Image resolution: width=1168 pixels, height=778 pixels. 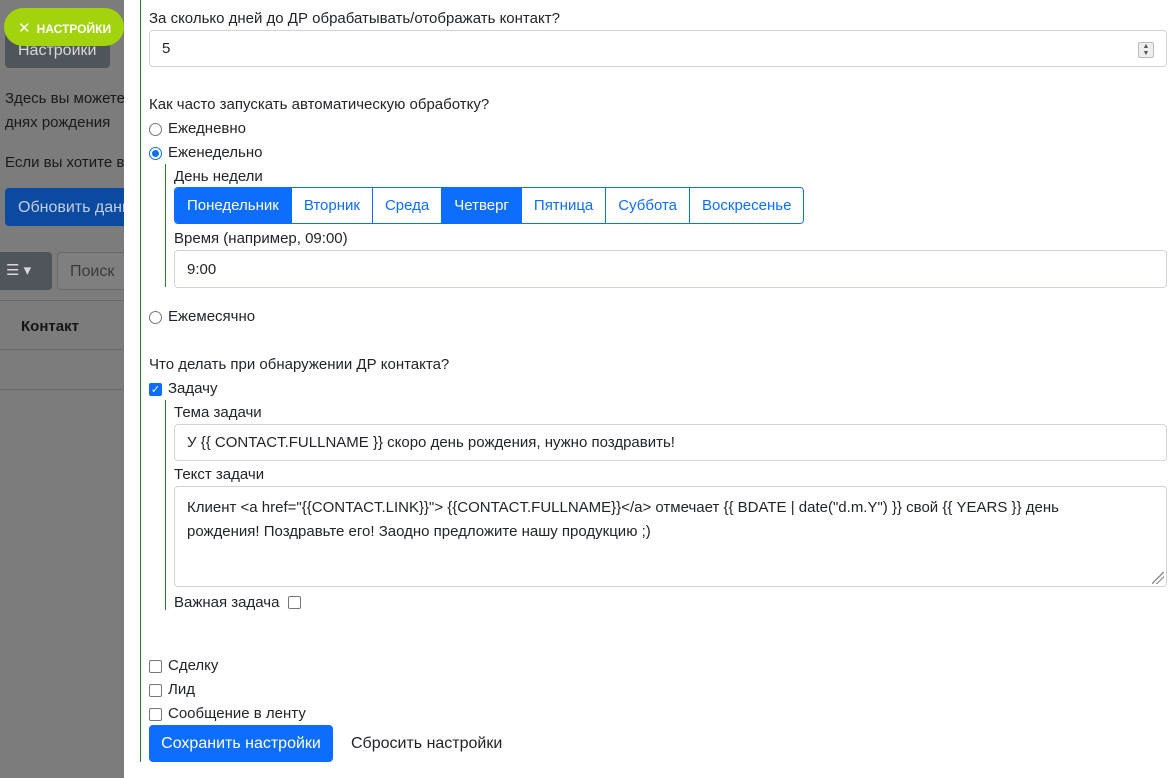 What do you see at coordinates (658, 48) in the screenshot?
I see `days-input: 5 ▲ ▼` at bounding box center [658, 48].